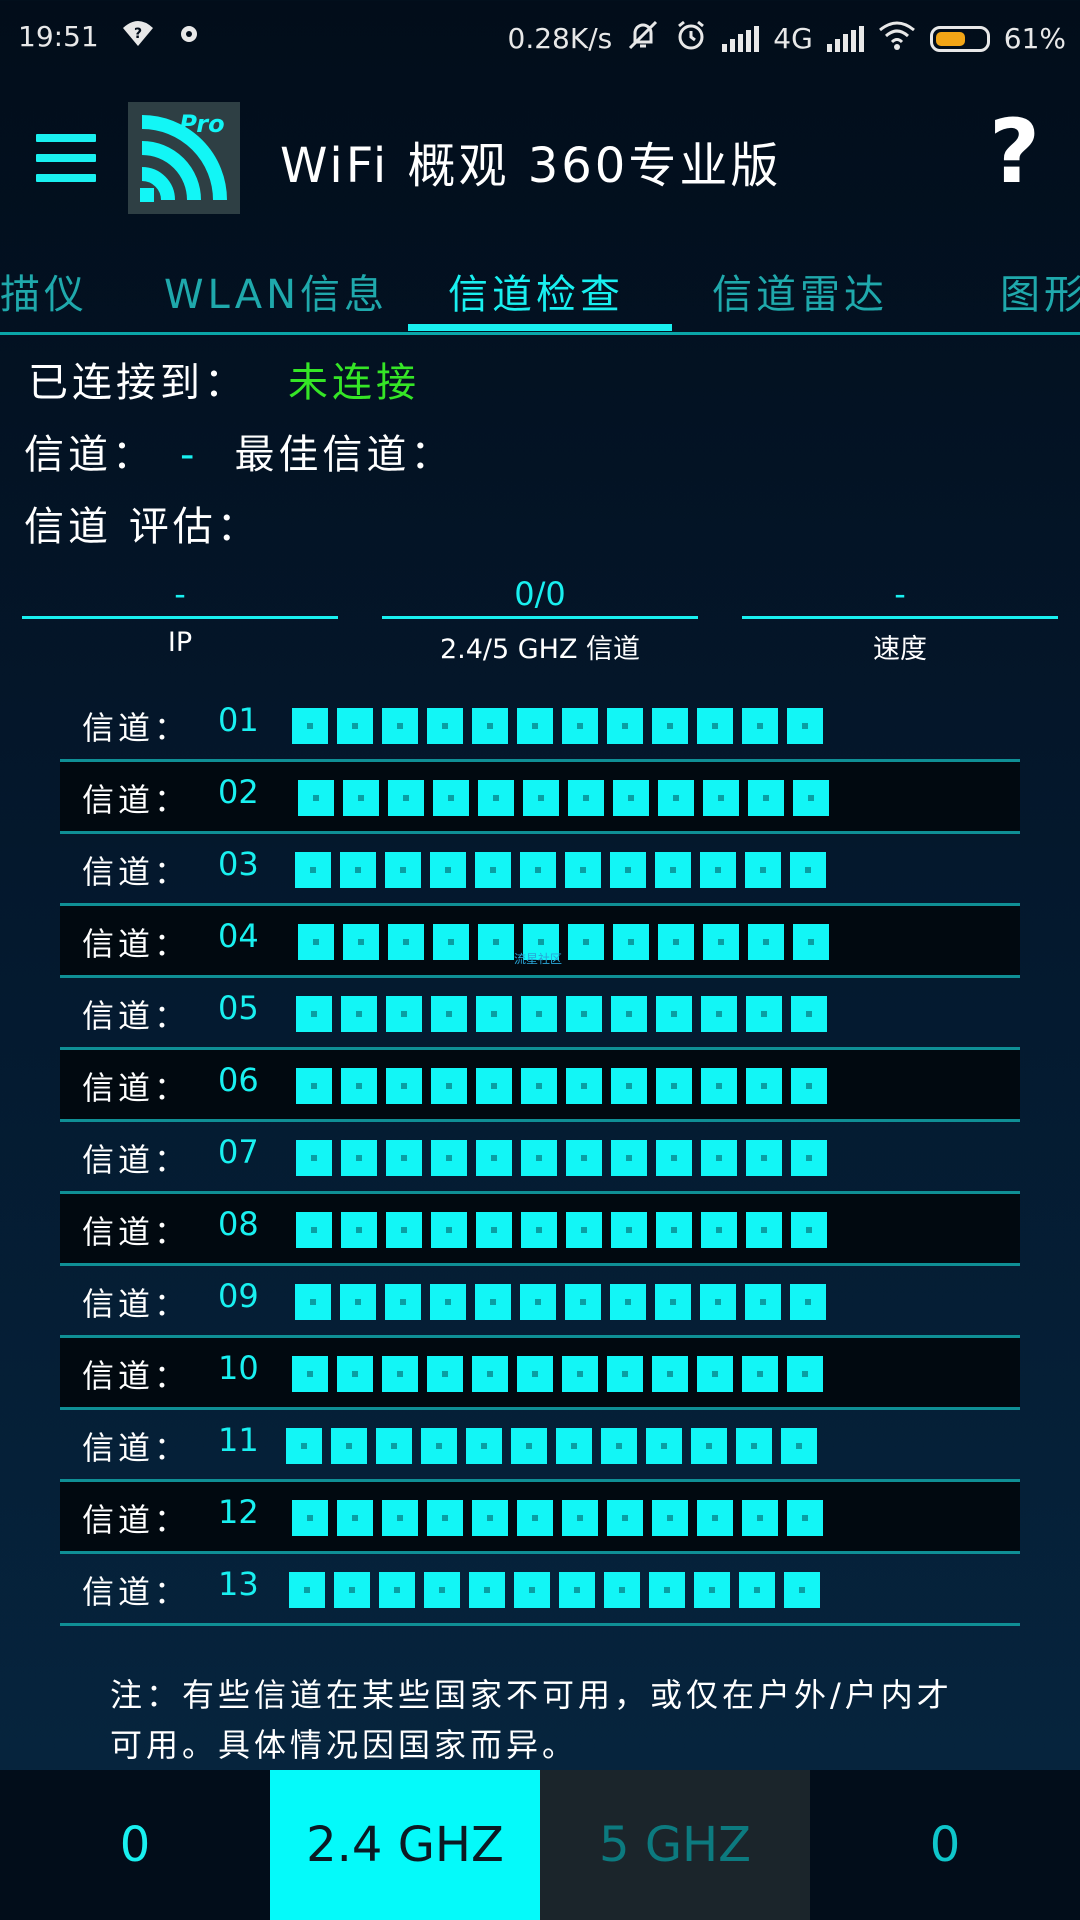 This screenshot has height=1920, width=1080. I want to click on connected-label: 已连接到：, so click(138, 383).